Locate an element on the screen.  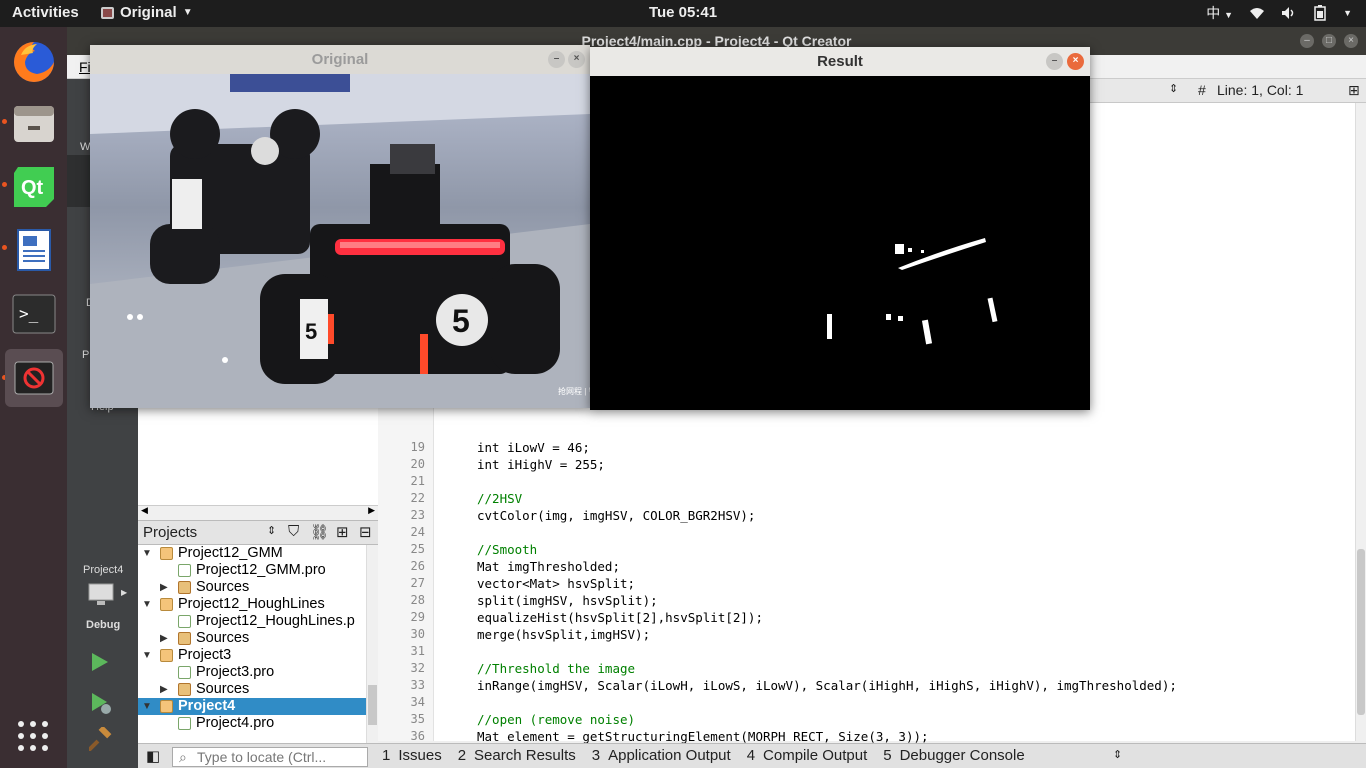
toggle-sidebar-icon: ◧ is located at coordinates (153, 756).